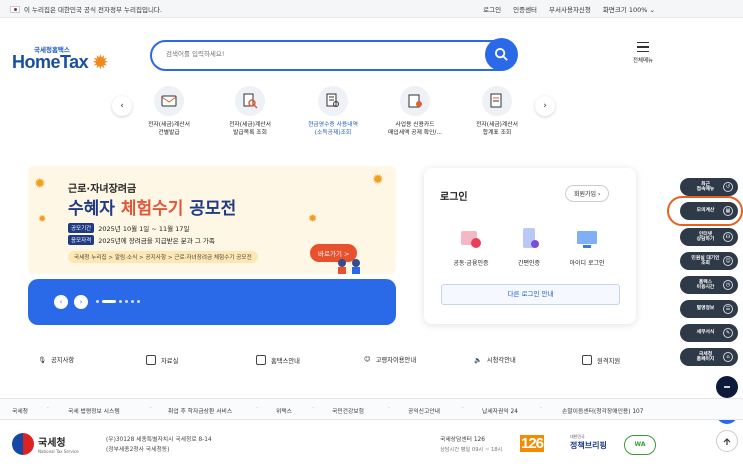  What do you see at coordinates (497, 101) in the screenshot?
I see `doc-pen-icon` at bounding box center [497, 101].